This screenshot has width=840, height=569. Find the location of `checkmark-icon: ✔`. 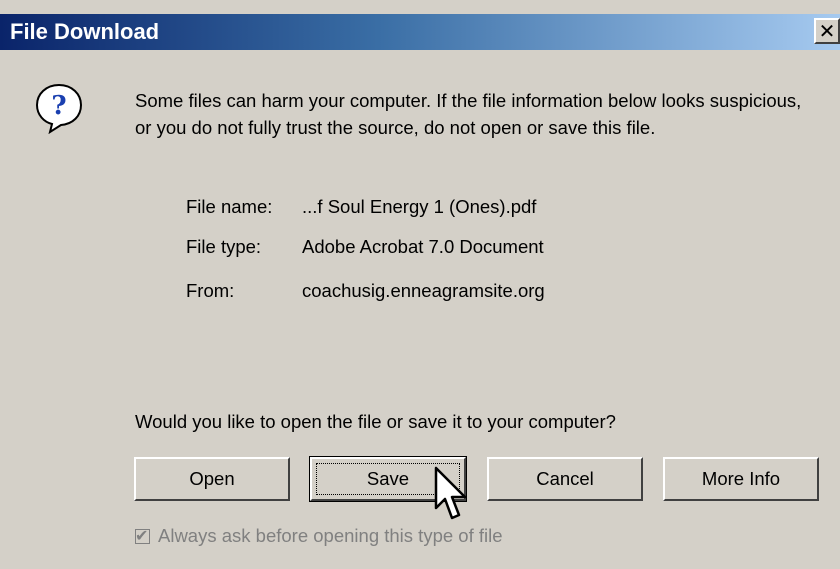

checkmark-icon: ✔ is located at coordinates (142, 536).